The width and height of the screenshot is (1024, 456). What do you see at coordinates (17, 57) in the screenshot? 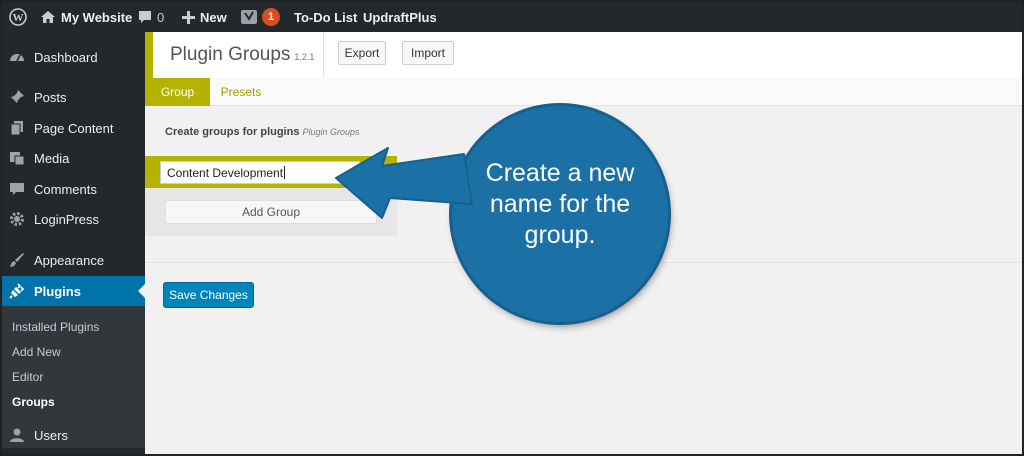
I see `dashboard-icon` at bounding box center [17, 57].